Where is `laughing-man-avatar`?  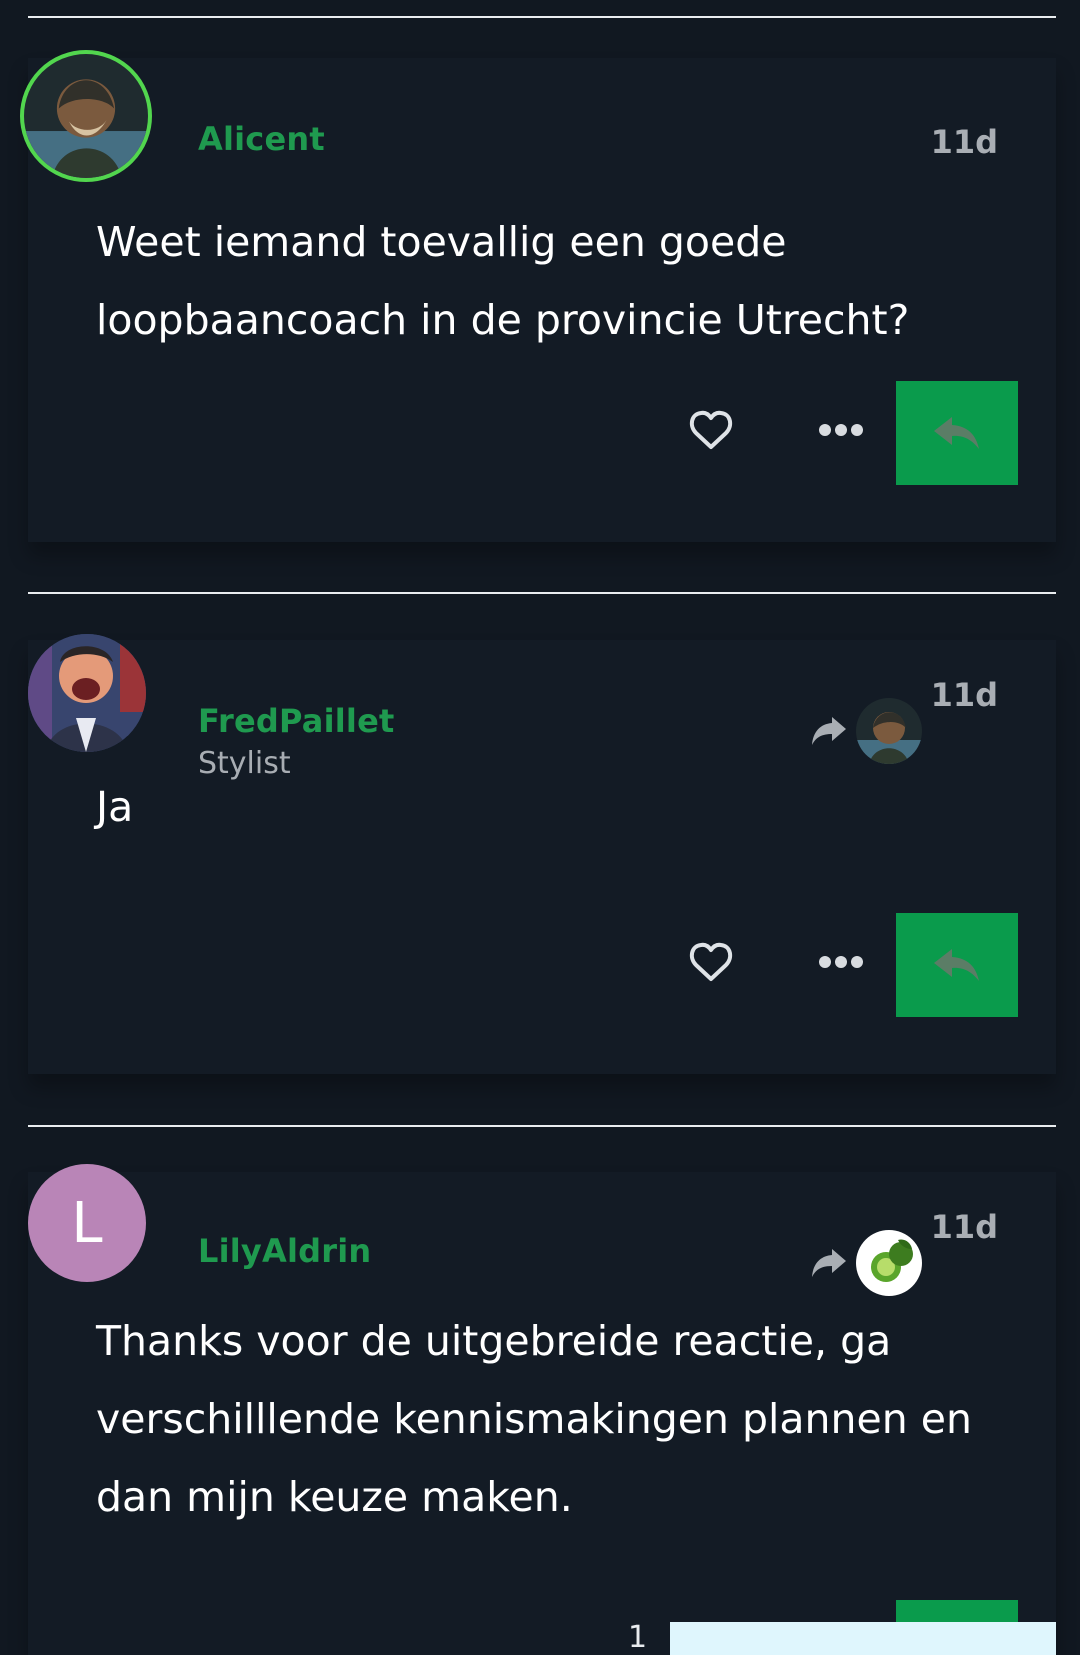
laughing-man-avatar is located at coordinates (87, 693).